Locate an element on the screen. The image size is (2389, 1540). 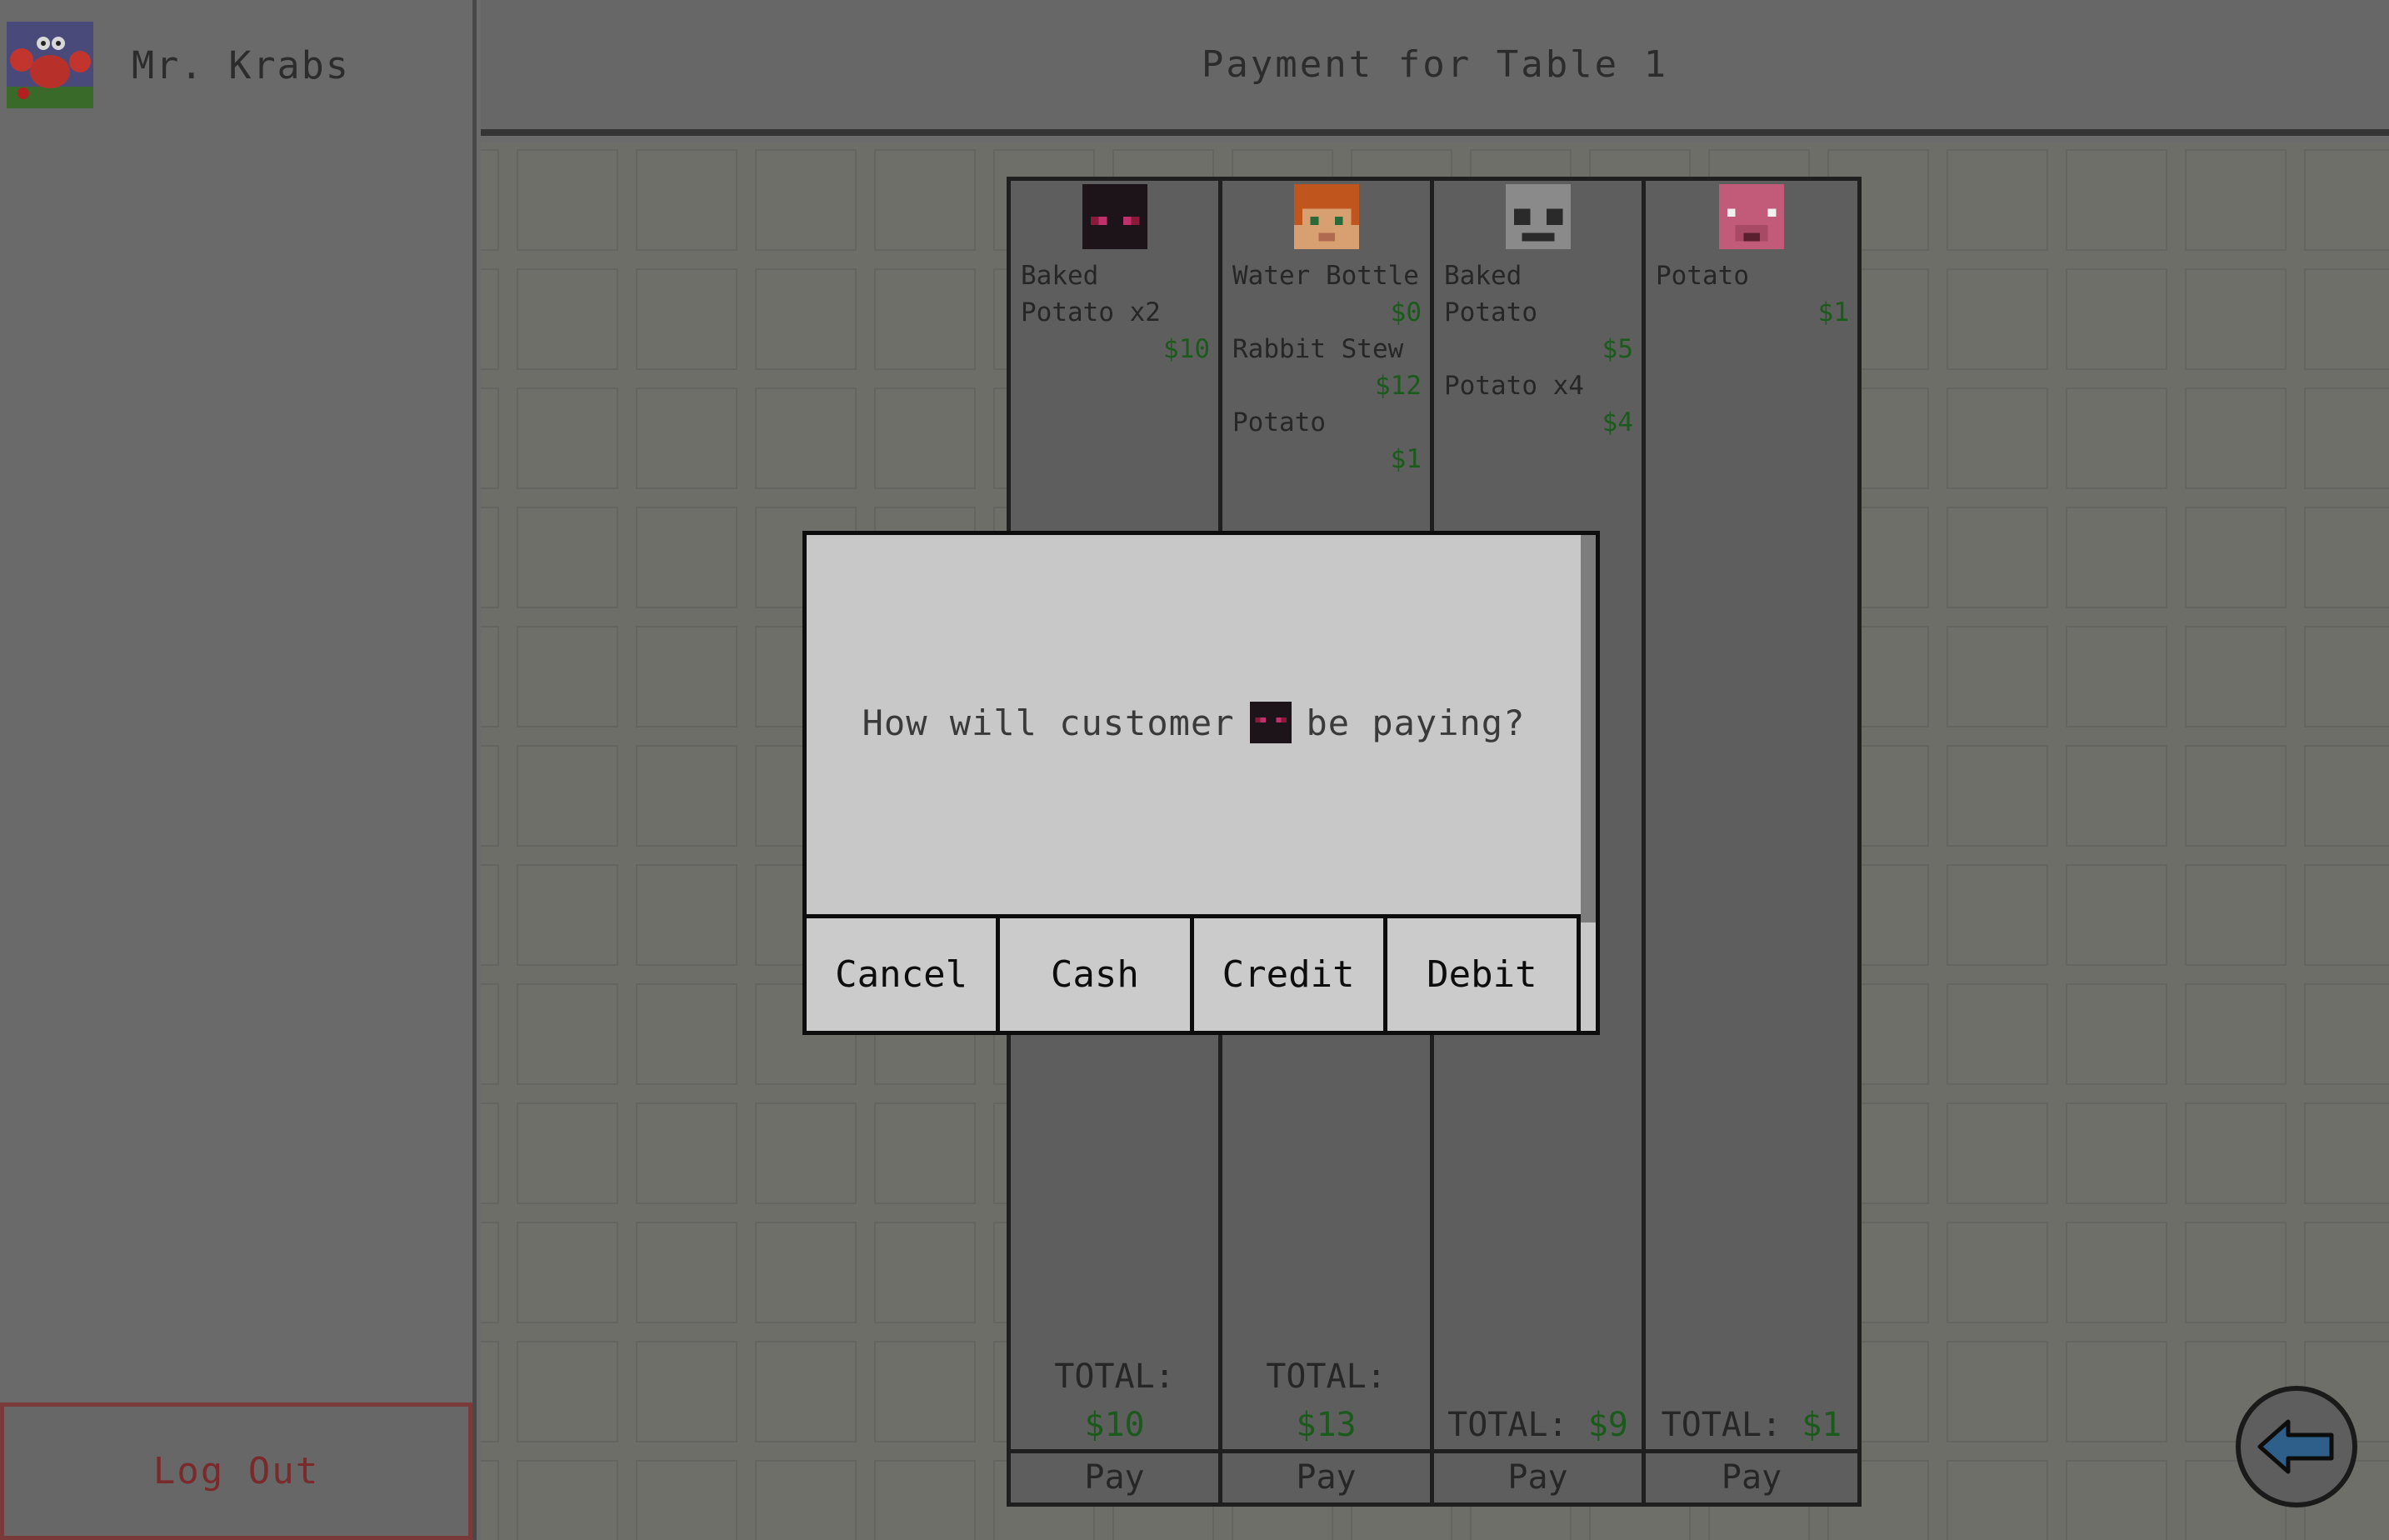
page-title: Payment for Table 1 is located at coordinates (1435, 64).